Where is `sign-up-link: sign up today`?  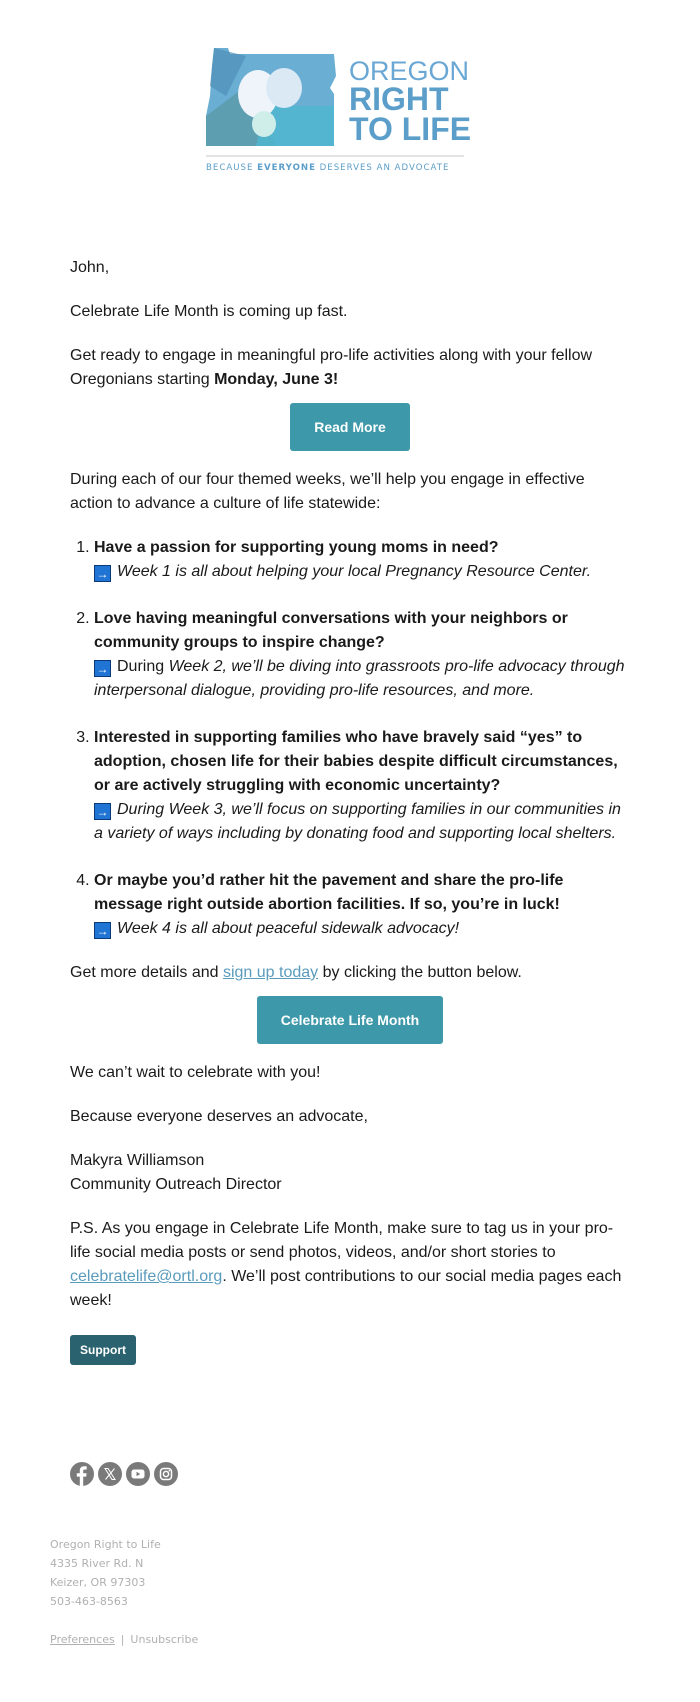 sign-up-link: sign up today is located at coordinates (270, 972).